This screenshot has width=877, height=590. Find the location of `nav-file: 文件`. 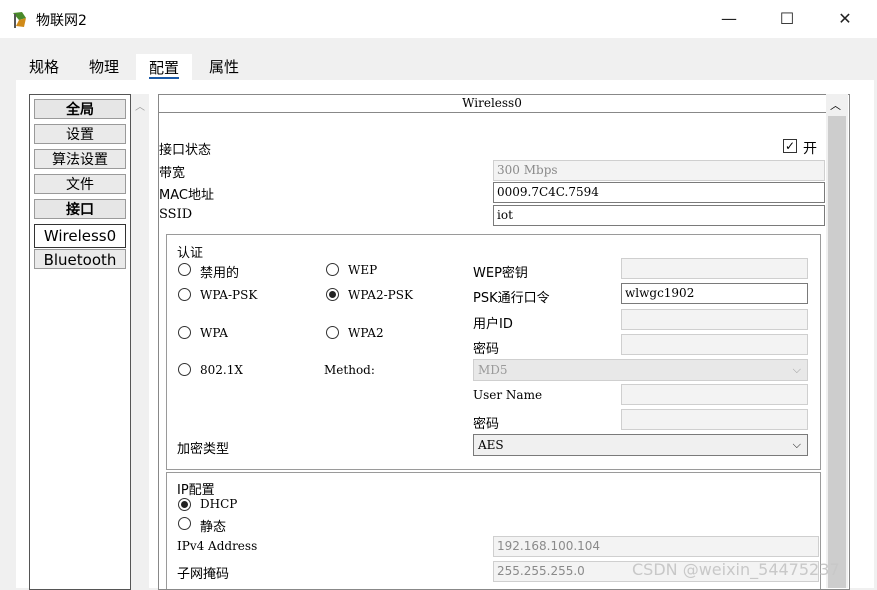

nav-file: 文件 is located at coordinates (80, 184).